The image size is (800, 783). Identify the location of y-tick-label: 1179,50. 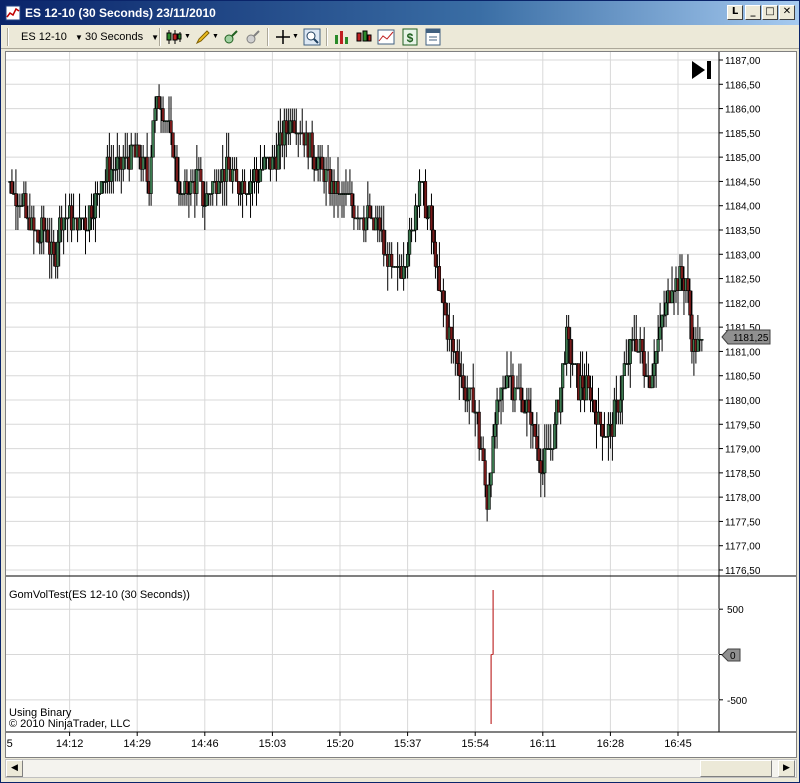
(743, 425).